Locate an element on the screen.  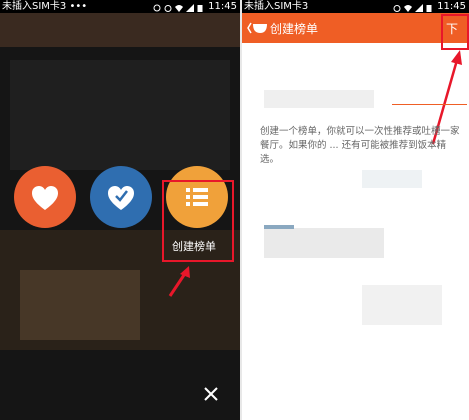
carrier-text: 未插入SIM卡3 is located at coordinates (276, 6).